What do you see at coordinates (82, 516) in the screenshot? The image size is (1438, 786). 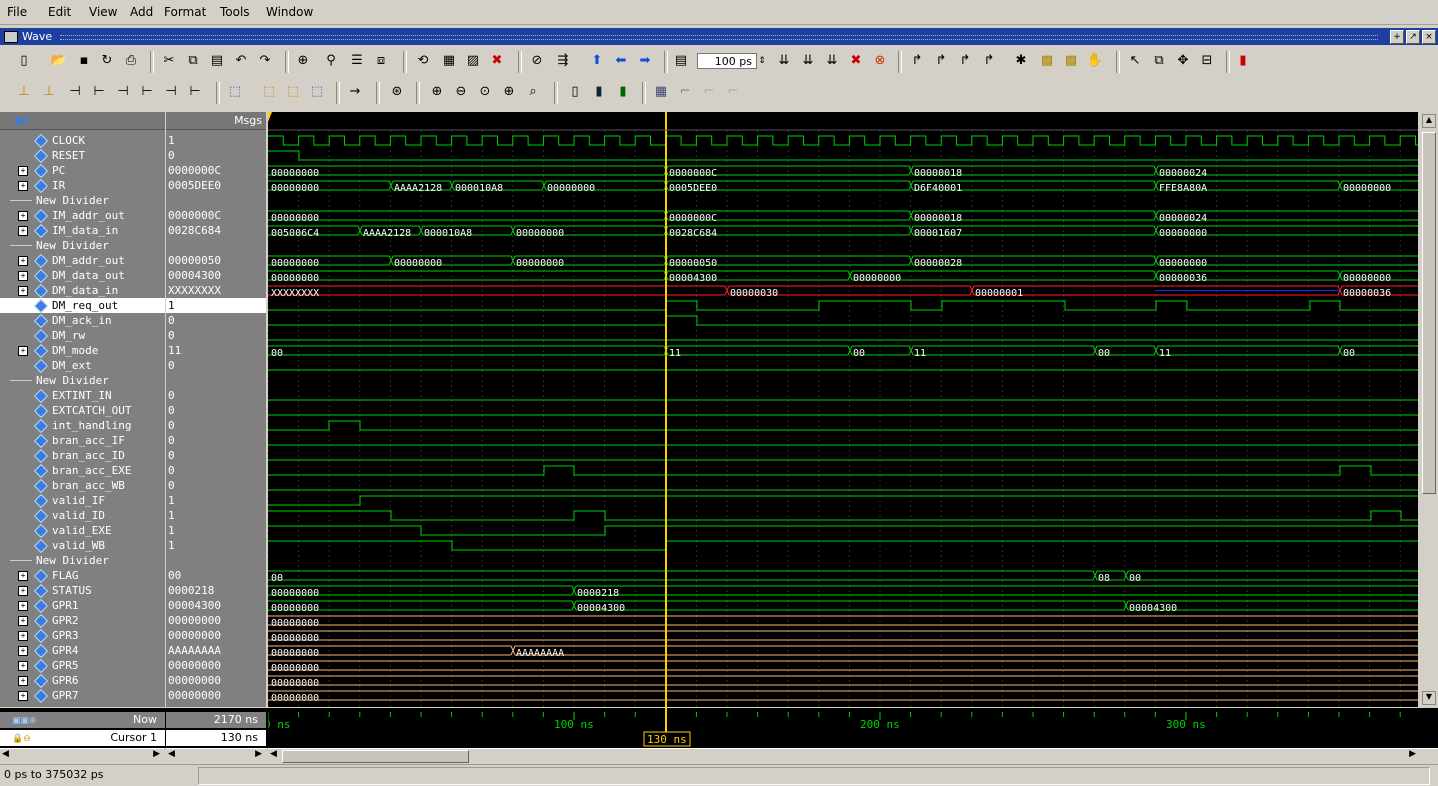 I see `signal-row: valid_ID` at bounding box center [82, 516].